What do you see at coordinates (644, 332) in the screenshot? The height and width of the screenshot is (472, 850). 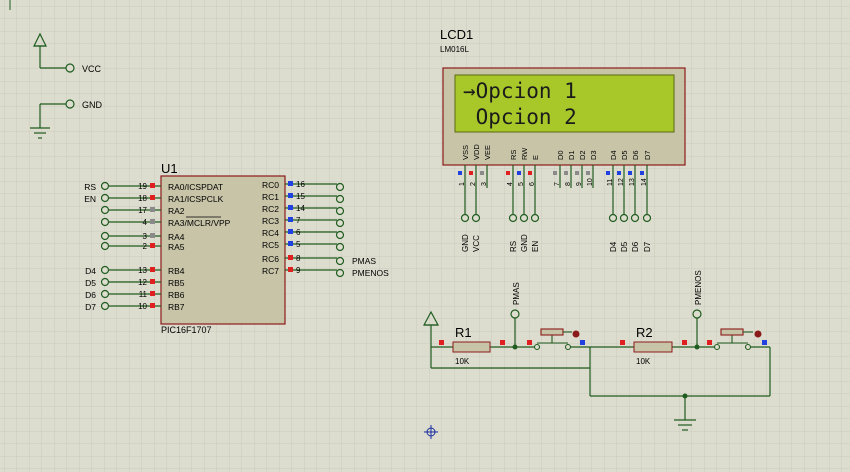 I see `r2-reference-label: R2` at bounding box center [644, 332].